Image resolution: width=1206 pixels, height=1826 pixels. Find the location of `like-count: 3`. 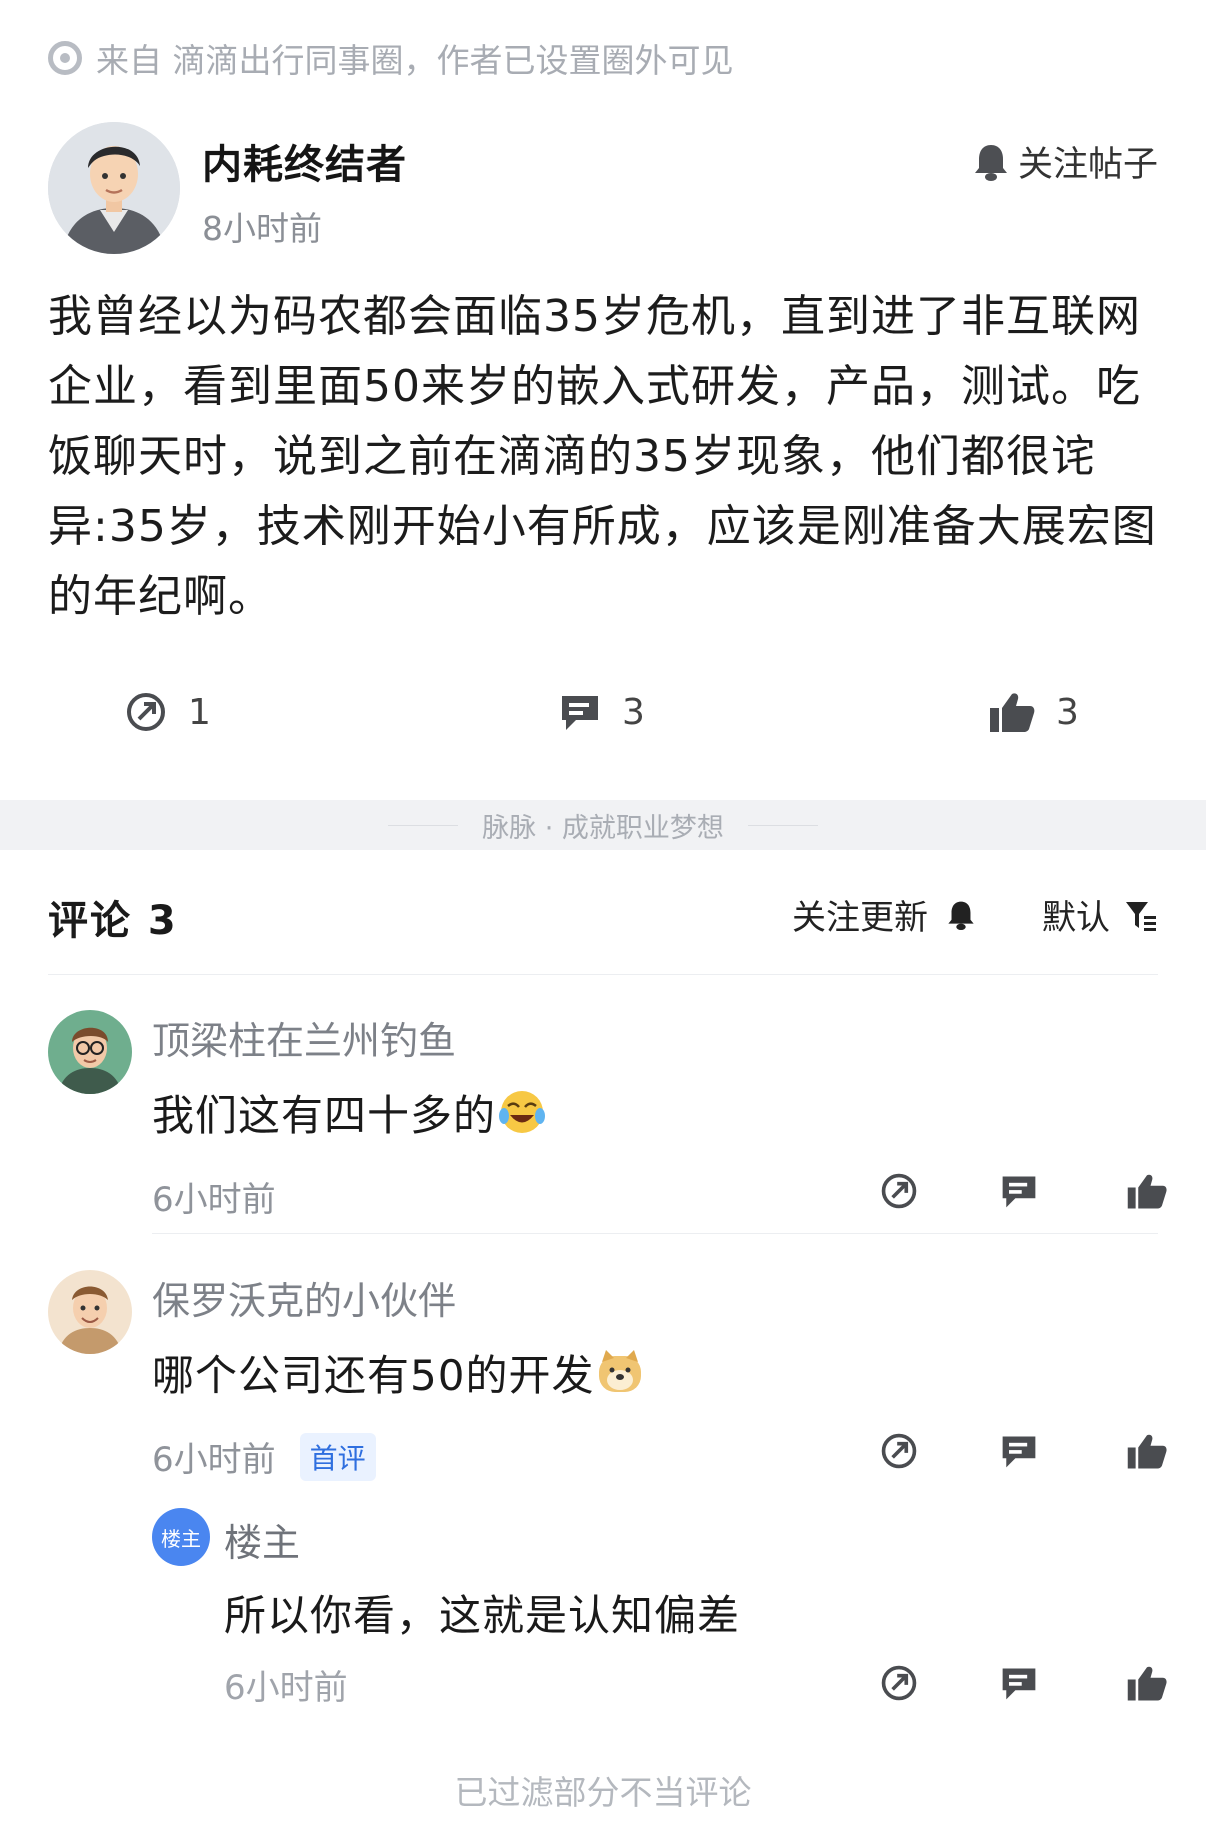

like-count: 3 is located at coordinates (1067, 712).